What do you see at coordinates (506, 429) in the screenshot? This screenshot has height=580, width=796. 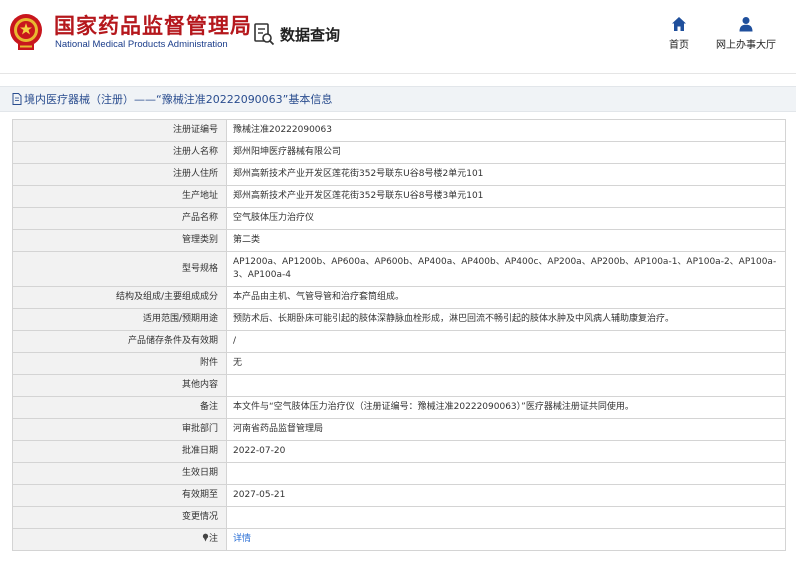 I see `row-value: 河南省药品监督管理局` at bounding box center [506, 429].